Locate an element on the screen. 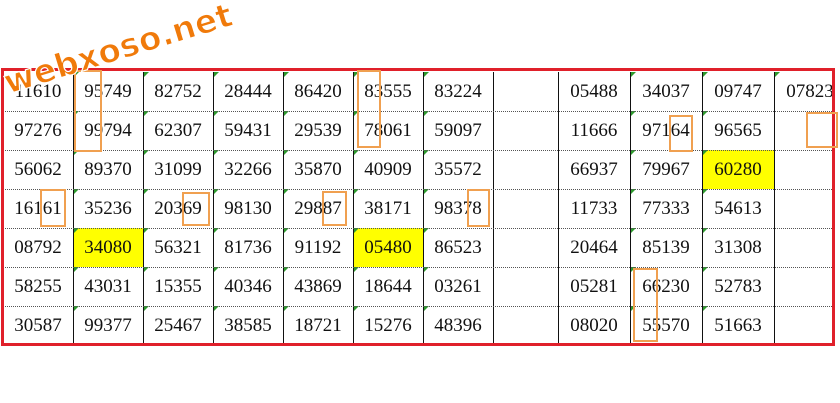  result-number: 96565 is located at coordinates (738, 130).